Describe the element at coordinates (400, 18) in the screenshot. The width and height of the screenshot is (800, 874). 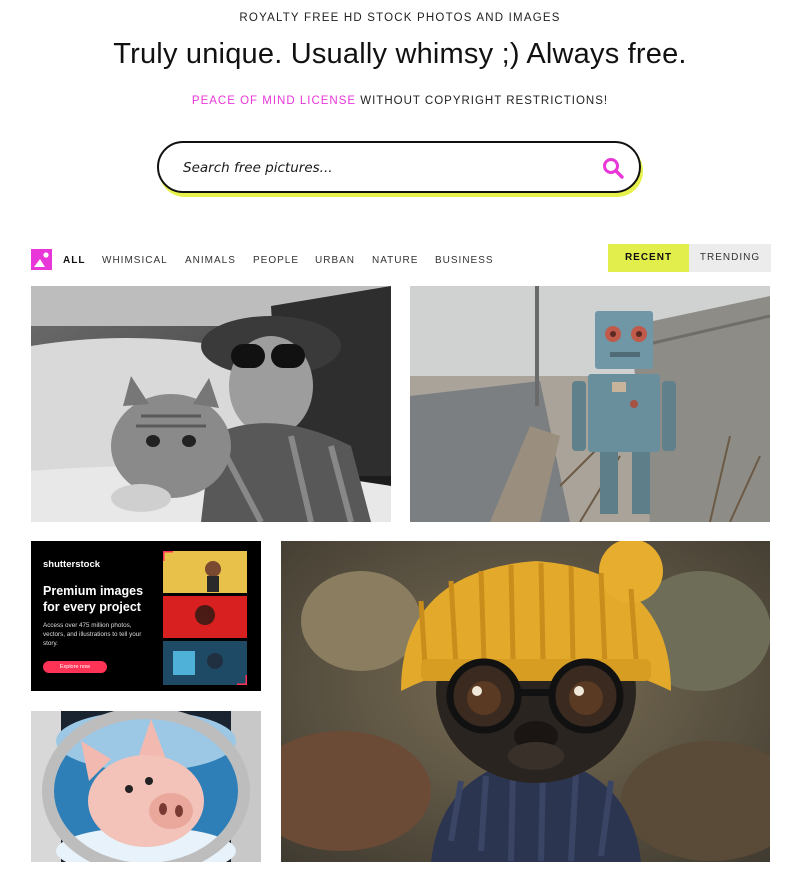
I see `site-eyebrow: ROYALTY FREE HD STOCK PHOTOS AND IMAGES` at that location.